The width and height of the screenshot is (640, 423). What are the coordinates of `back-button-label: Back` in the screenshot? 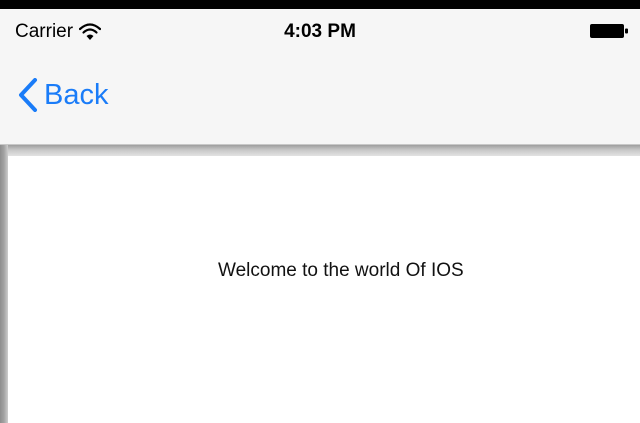 It's located at (76, 94).